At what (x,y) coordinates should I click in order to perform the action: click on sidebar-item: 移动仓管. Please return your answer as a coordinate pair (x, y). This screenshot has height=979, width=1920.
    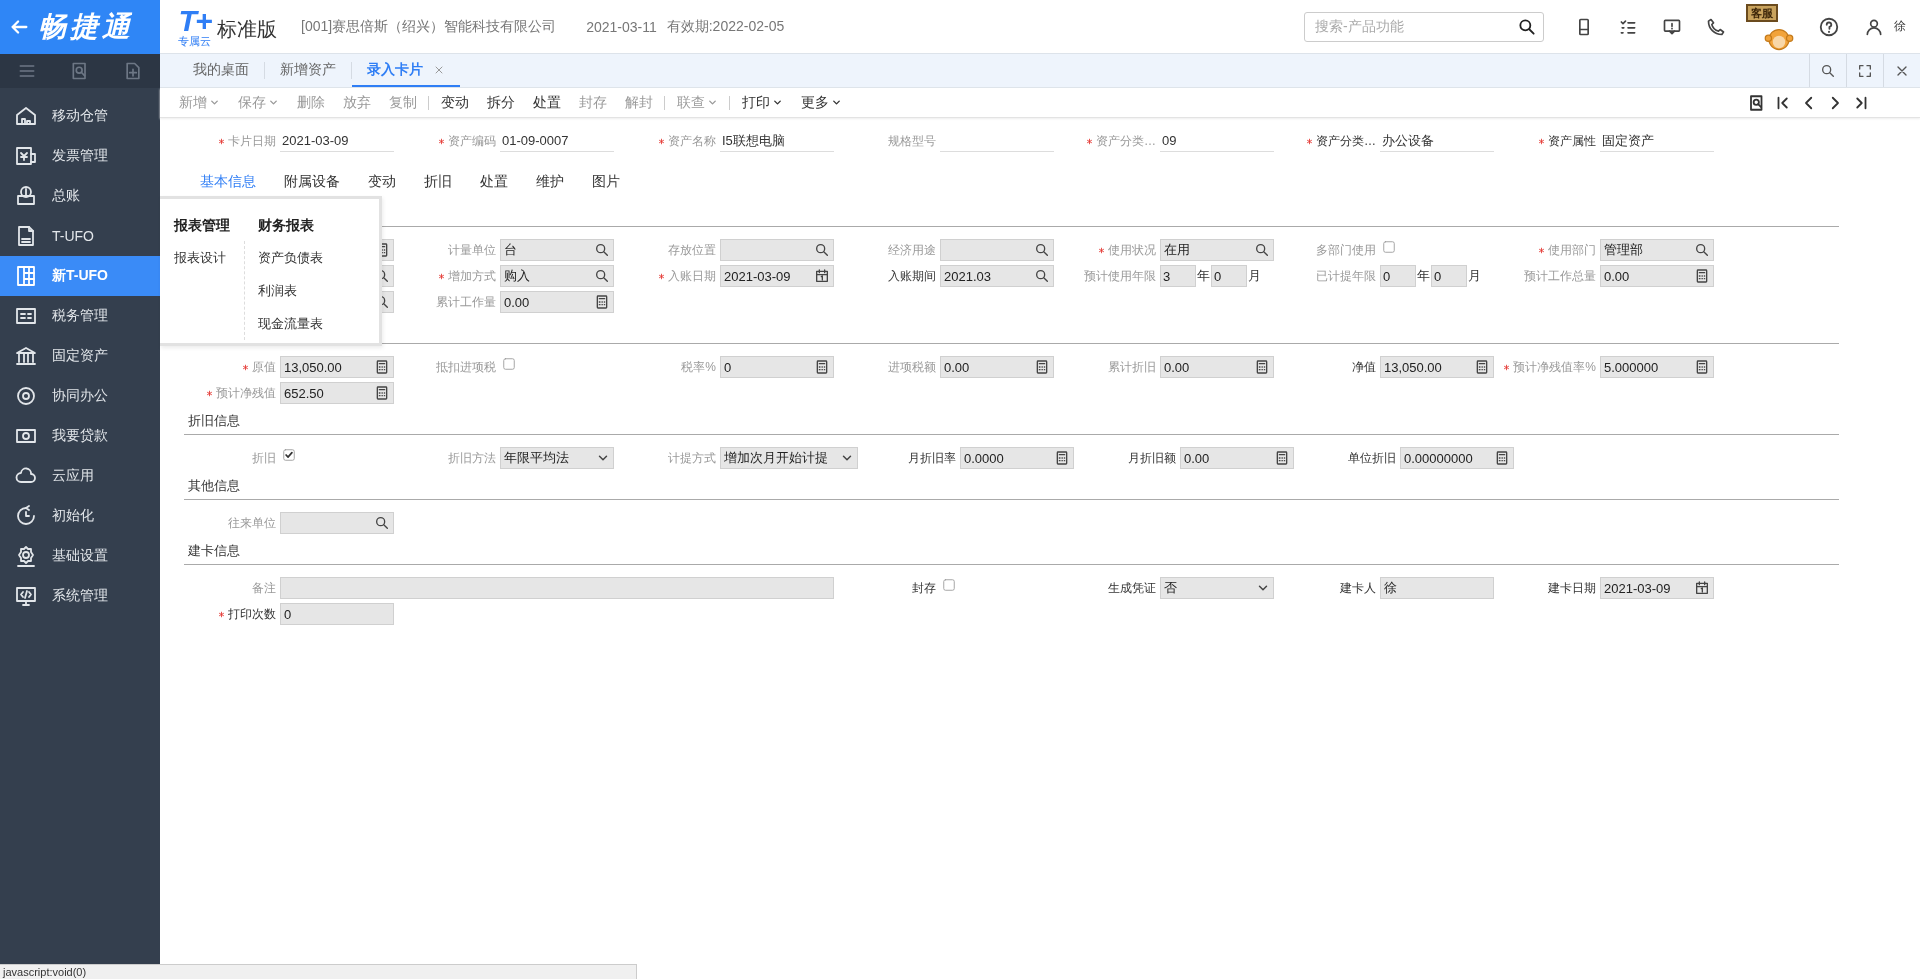
    Looking at the image, I should click on (80, 116).